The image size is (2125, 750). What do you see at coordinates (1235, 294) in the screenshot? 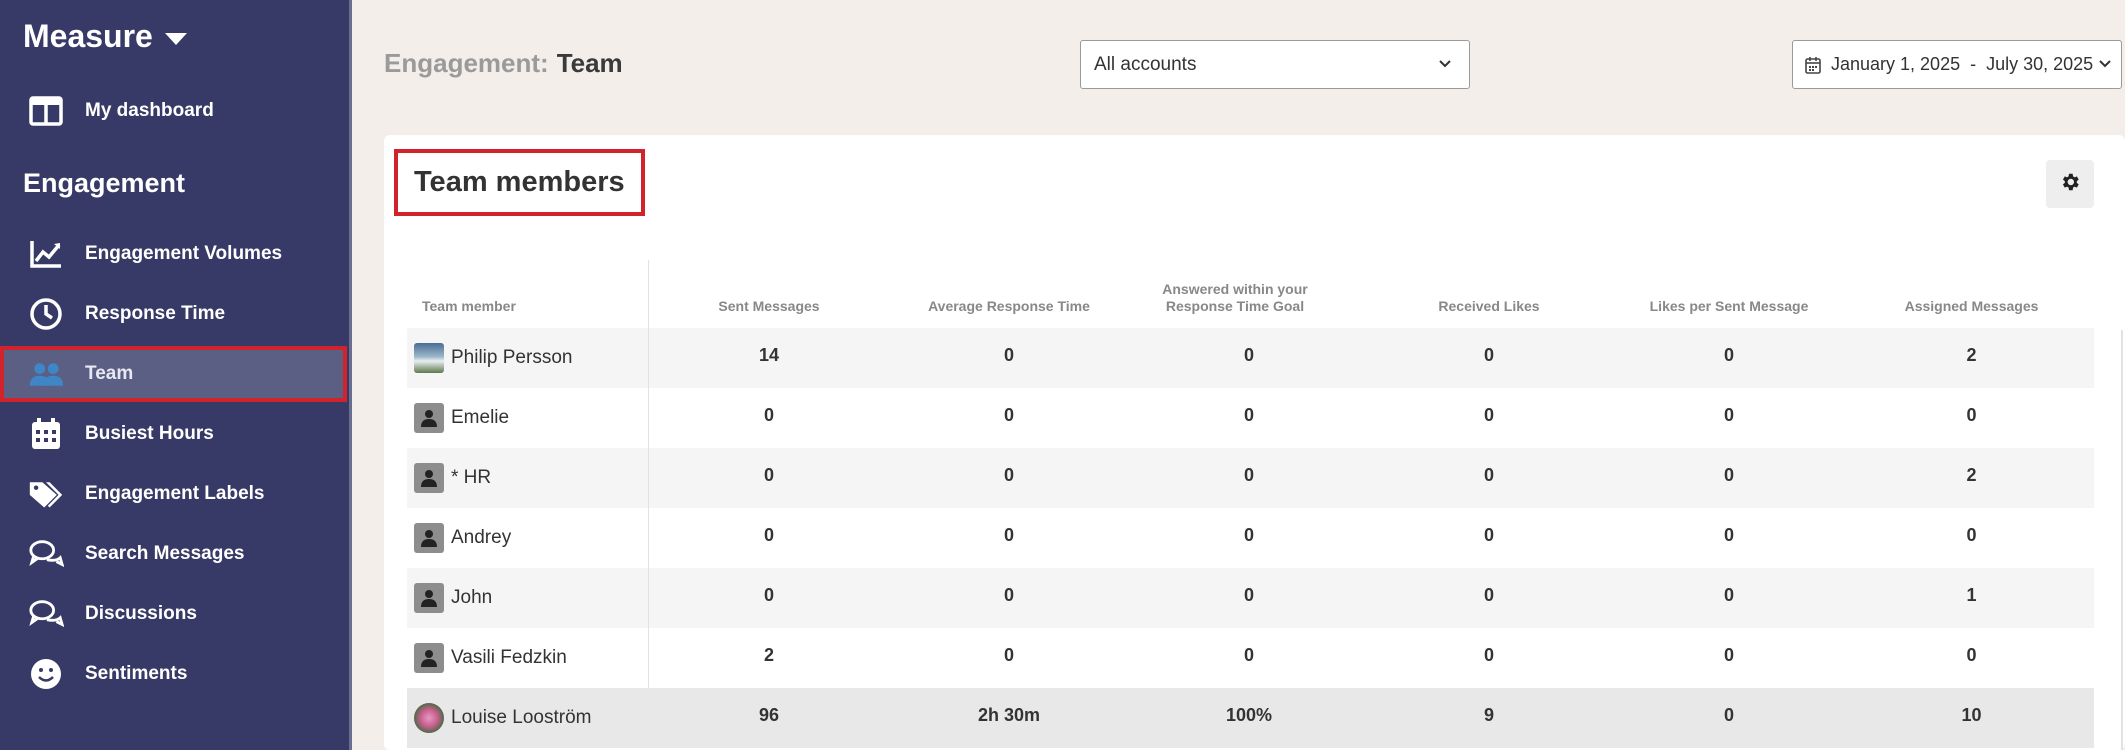
I see `column-header-answered-within-goal: Answered within your Response Time Goal` at bounding box center [1235, 294].